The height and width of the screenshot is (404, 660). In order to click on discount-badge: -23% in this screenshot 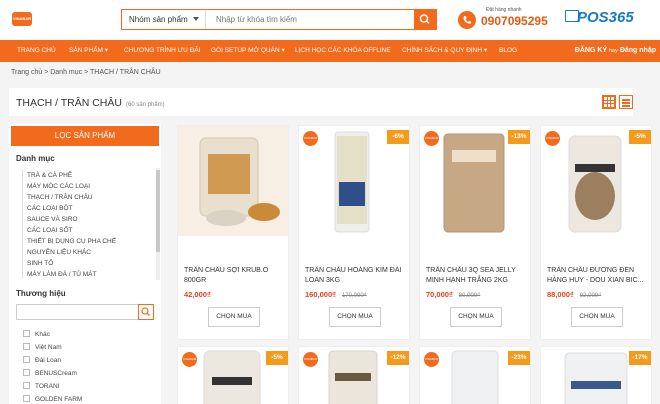, I will do `click(519, 358)`.